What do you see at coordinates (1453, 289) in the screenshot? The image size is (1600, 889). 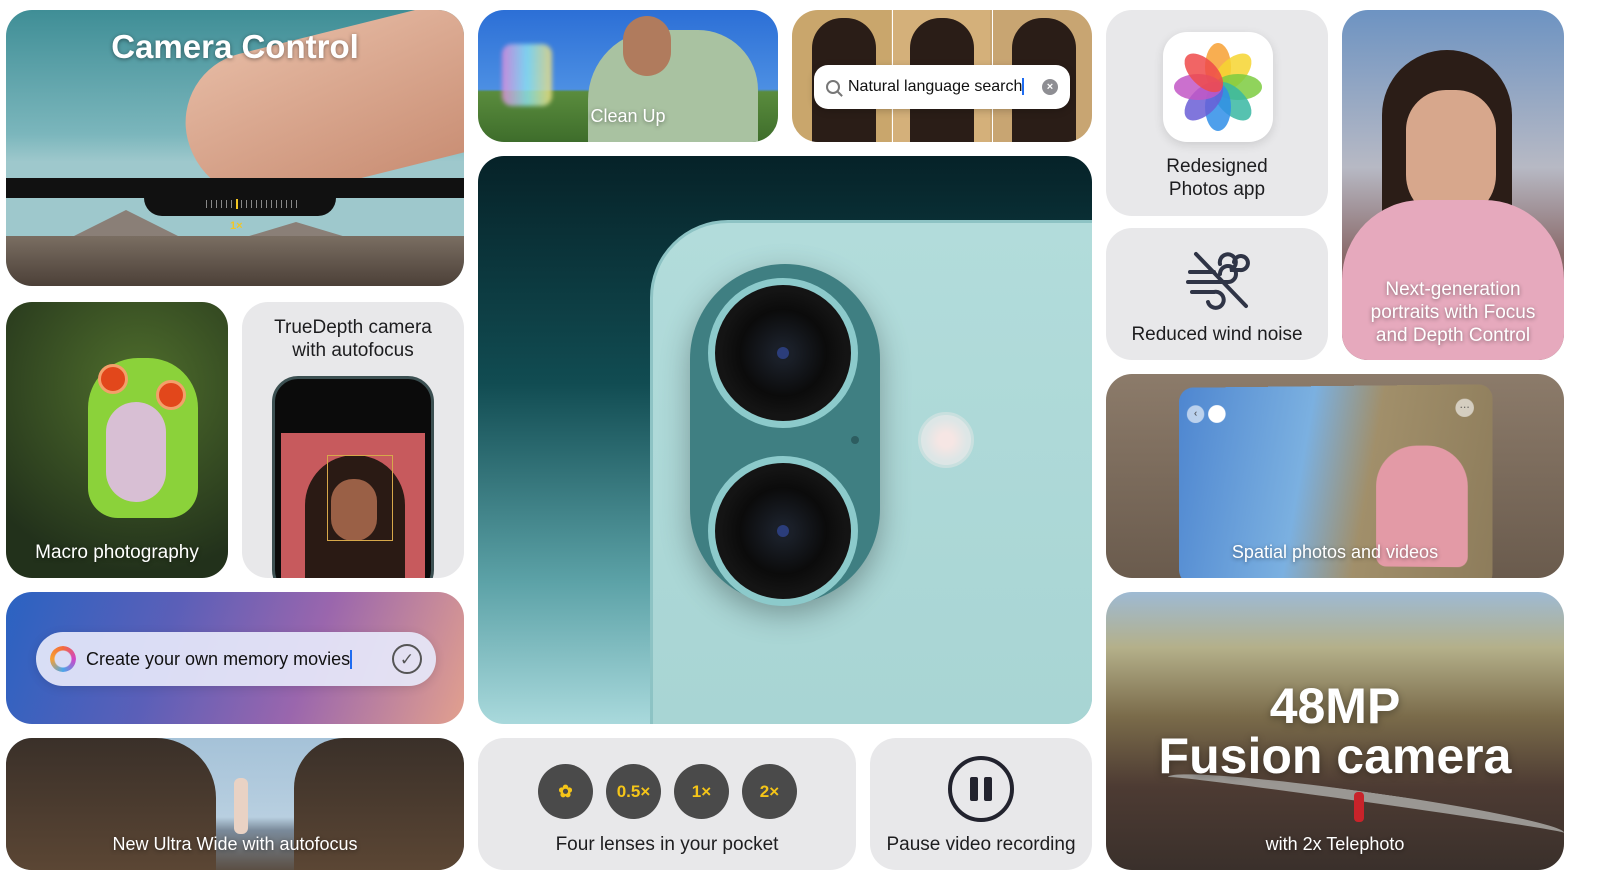 I see `caption-line: Next-generation` at bounding box center [1453, 289].